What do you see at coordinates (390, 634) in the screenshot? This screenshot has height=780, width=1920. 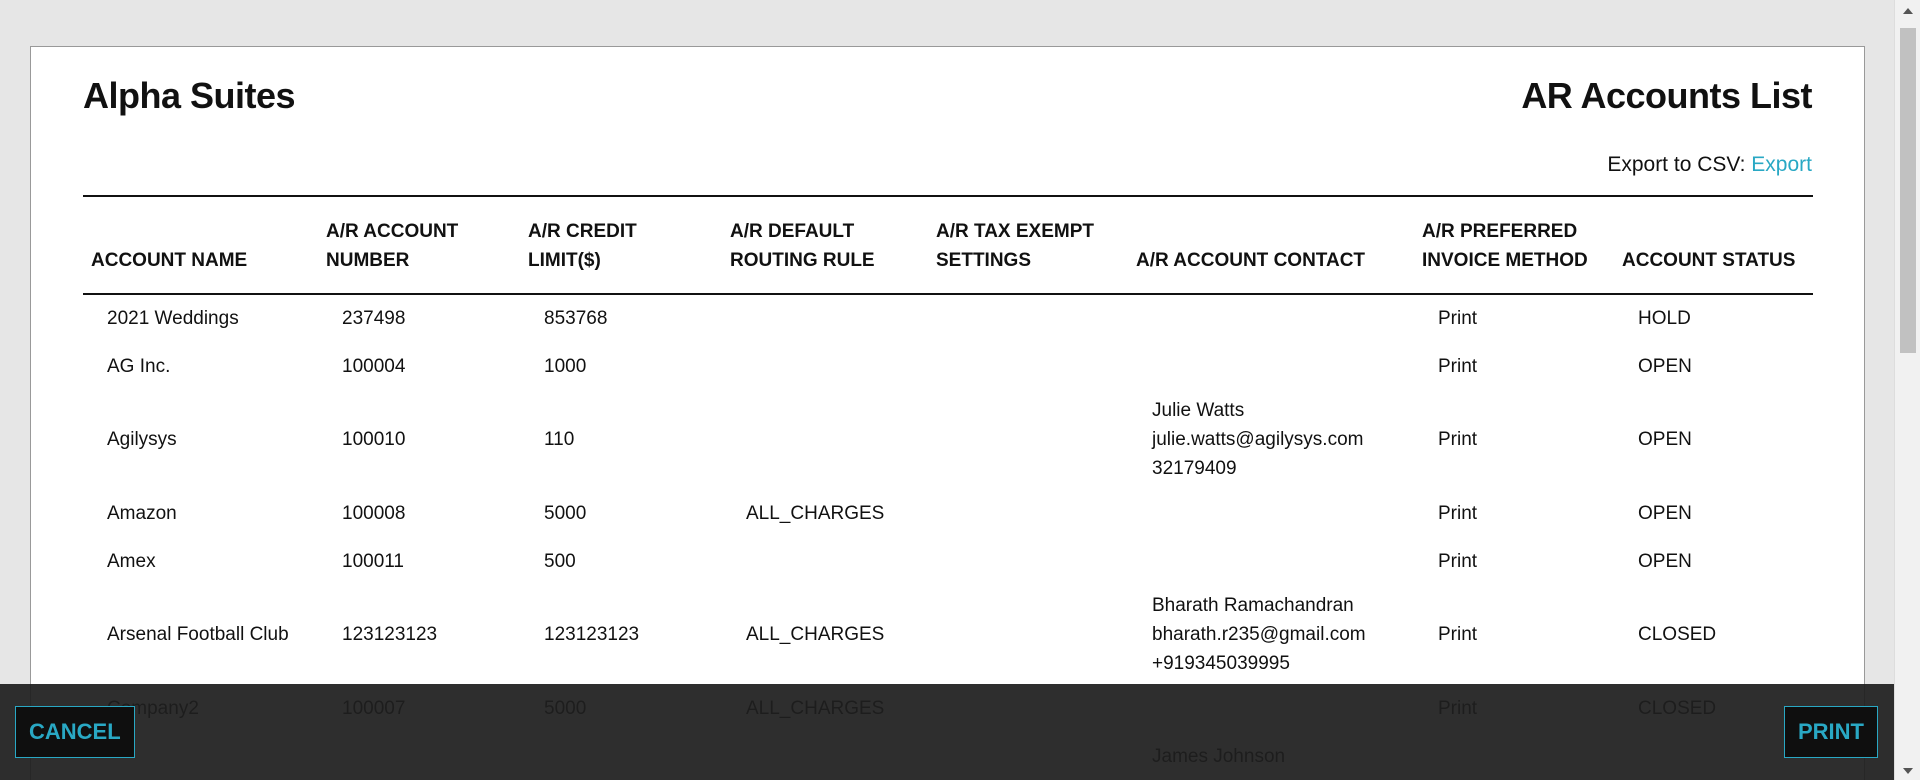 I see `cell-account-number: 123123123` at bounding box center [390, 634].